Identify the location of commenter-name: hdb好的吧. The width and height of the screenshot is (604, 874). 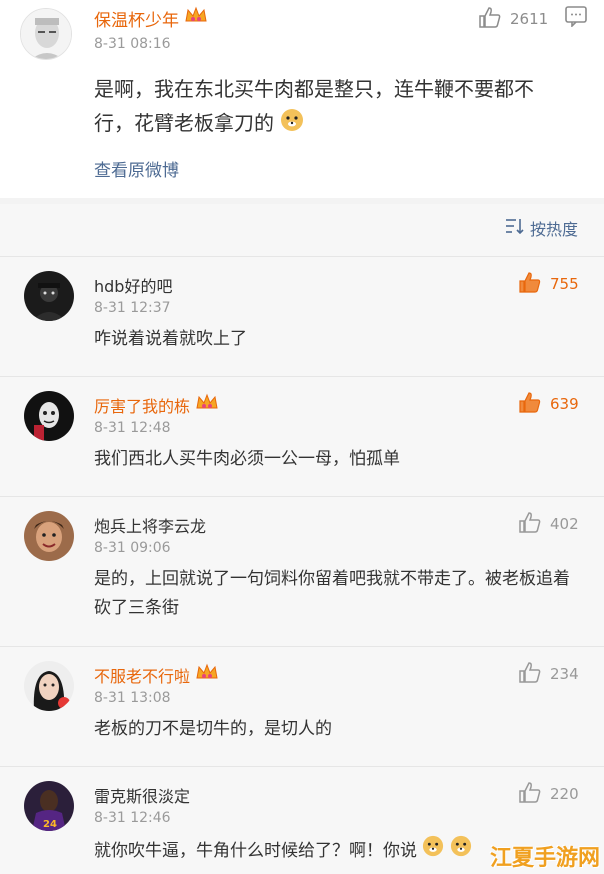
(133, 285).